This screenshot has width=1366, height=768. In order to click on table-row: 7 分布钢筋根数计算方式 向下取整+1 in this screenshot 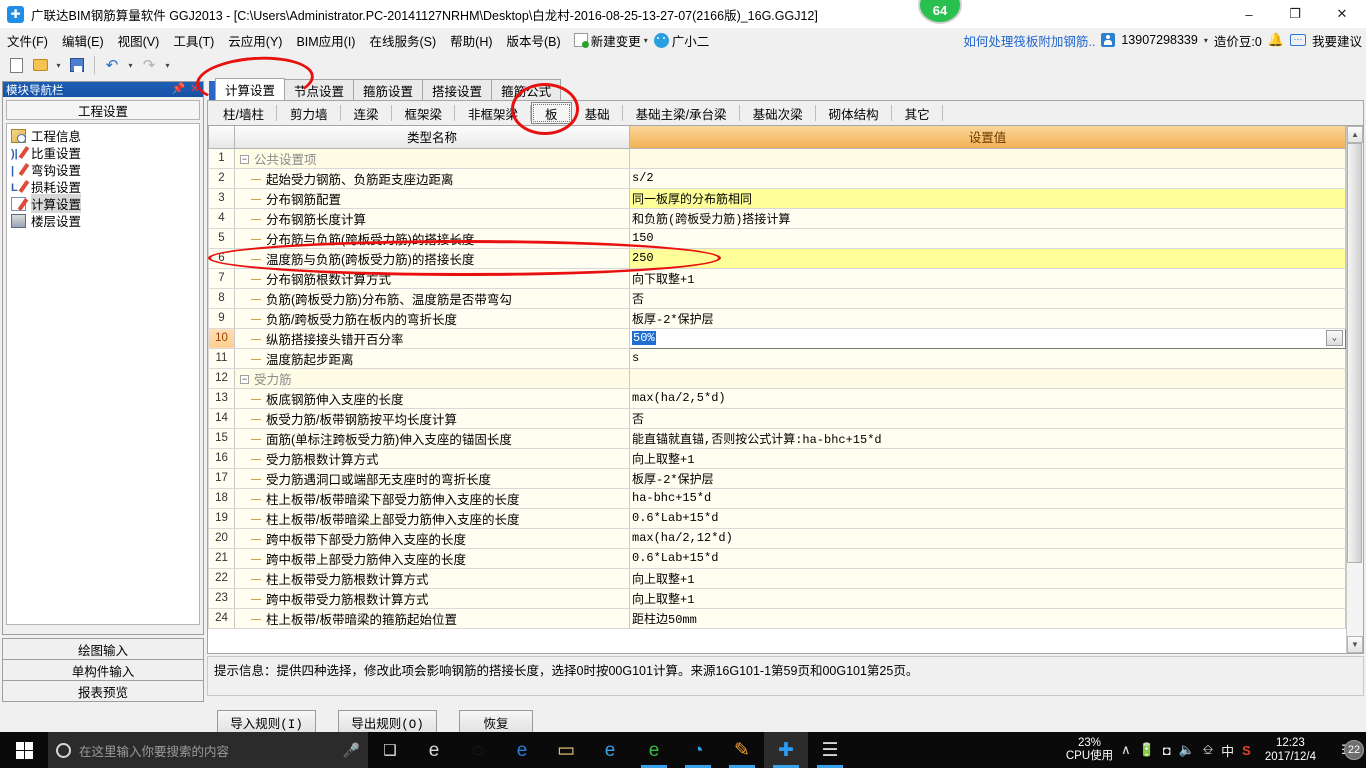, I will do `click(777, 278)`.